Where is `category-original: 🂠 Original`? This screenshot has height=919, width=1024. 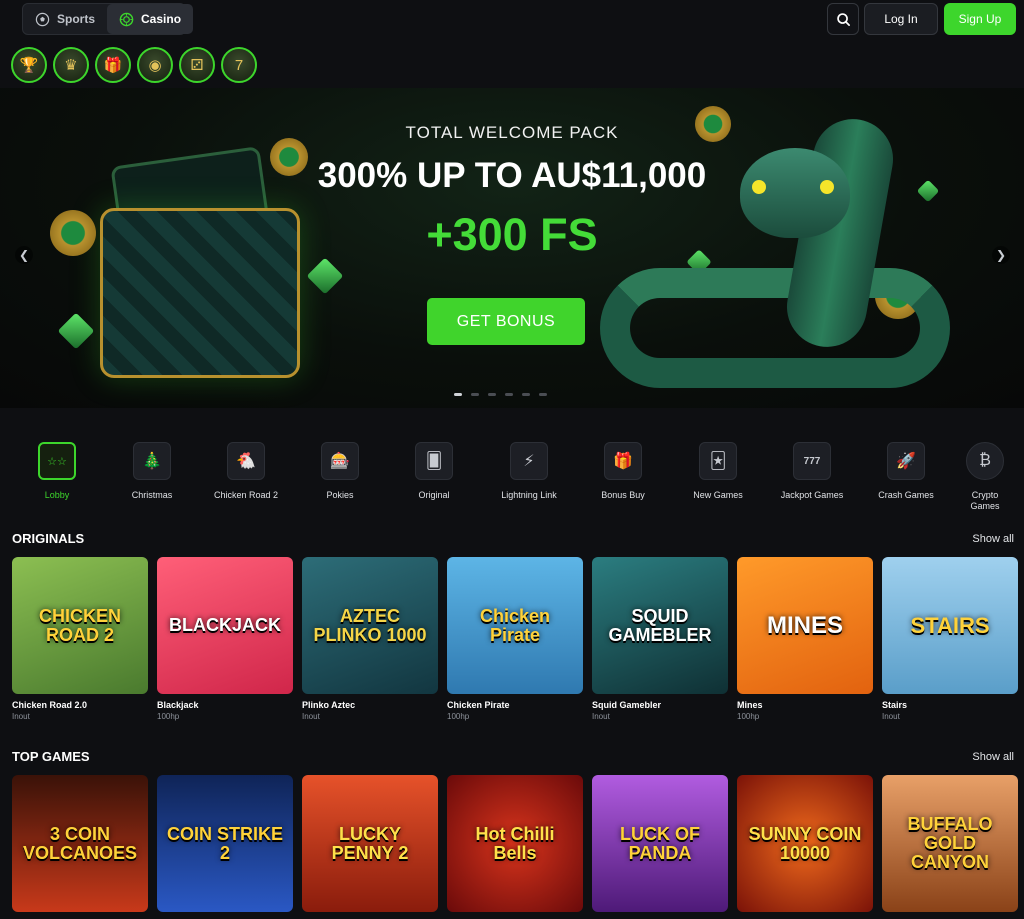 category-original: 🂠 Original is located at coordinates (434, 471).